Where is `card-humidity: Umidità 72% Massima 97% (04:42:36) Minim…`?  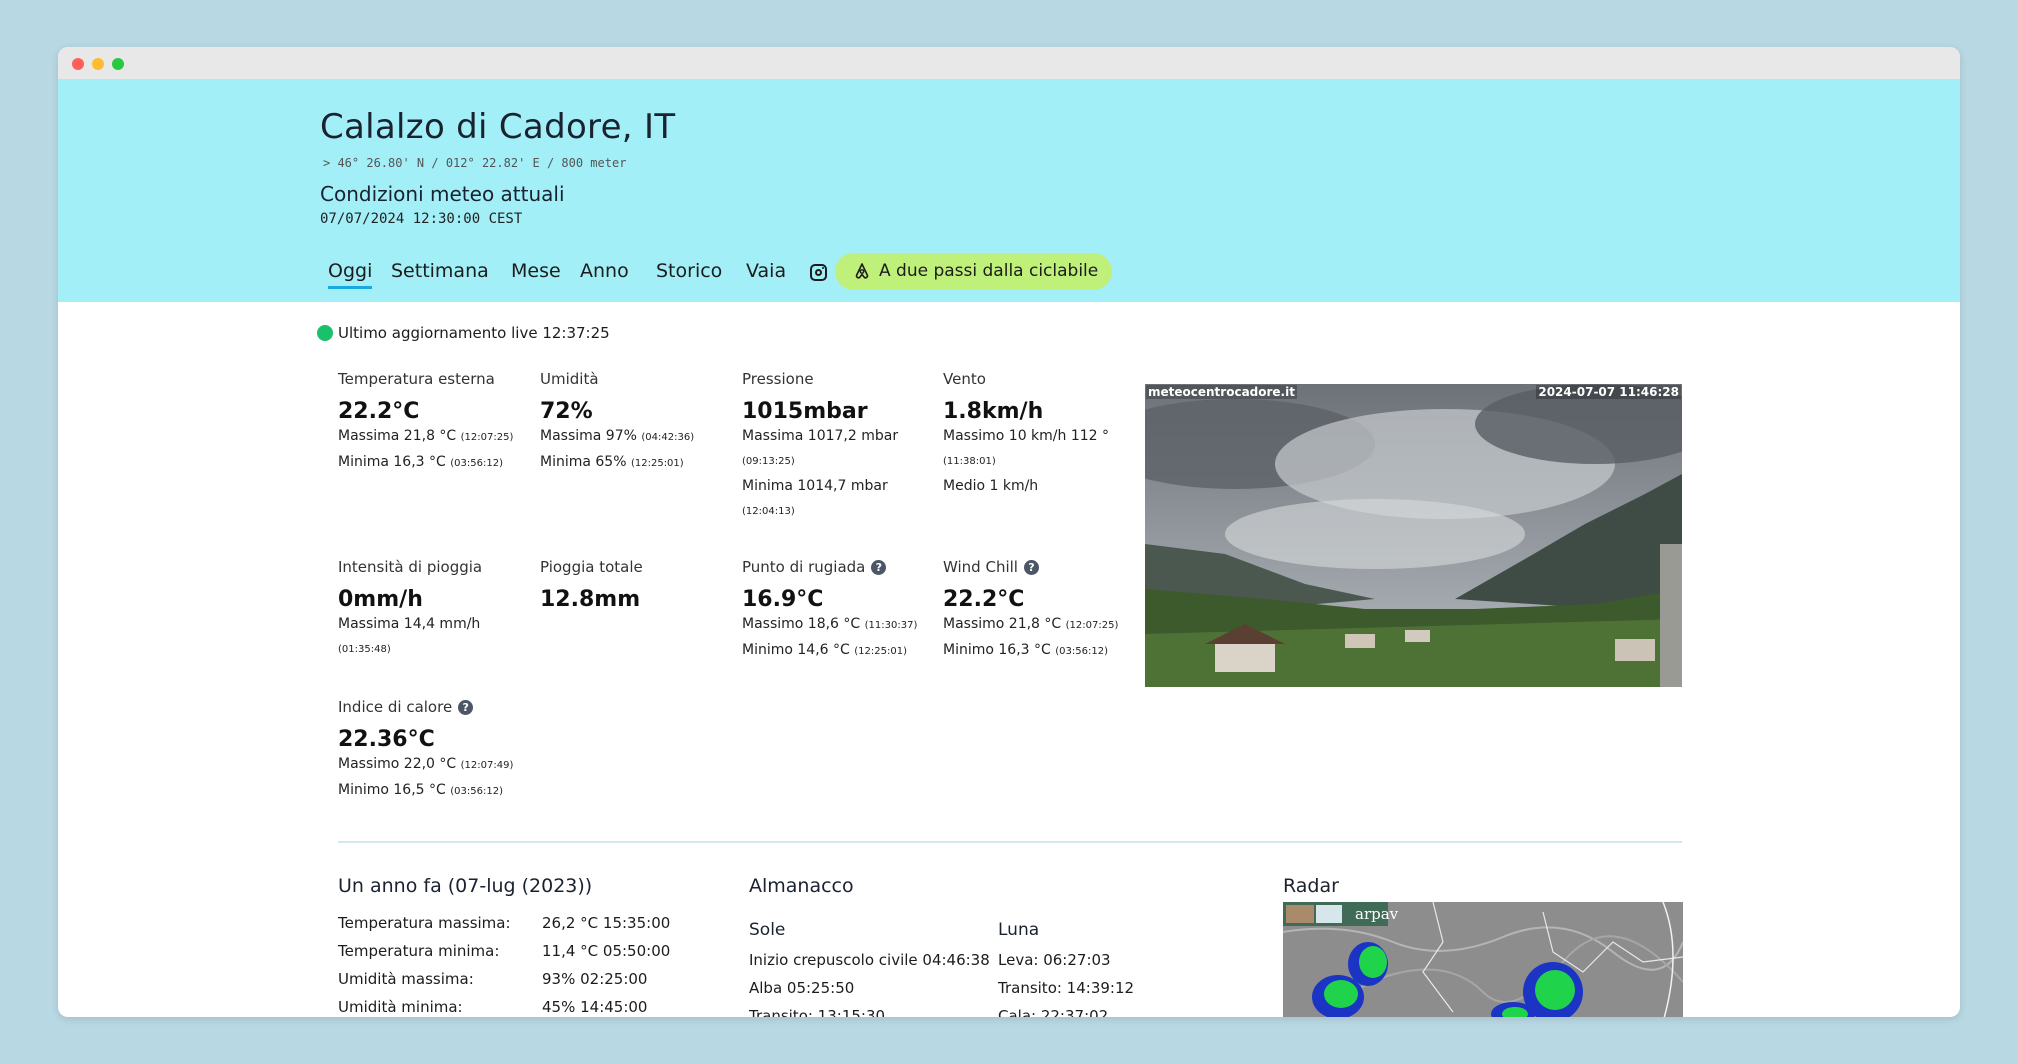
card-humidity: Umidità 72% Massima 97% (04:42:36) Minim… is located at coordinates (635, 423).